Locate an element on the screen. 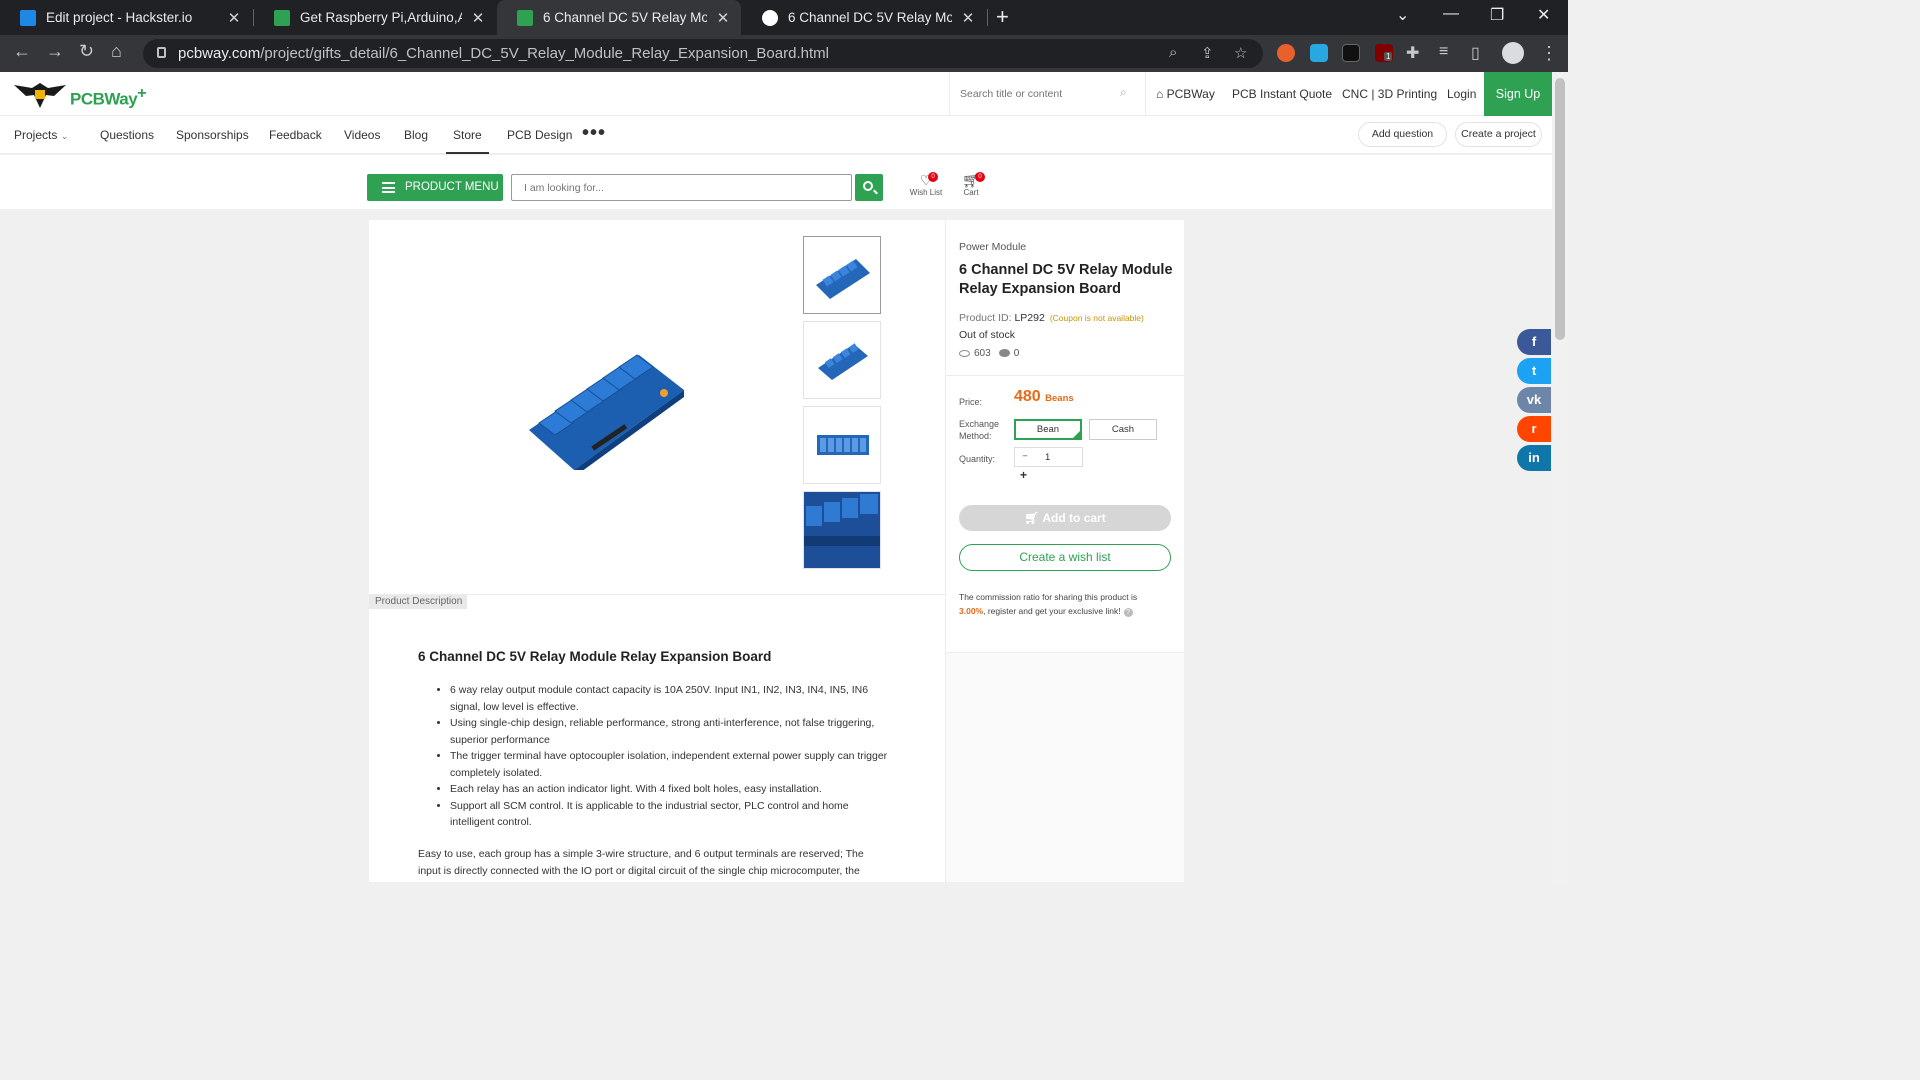 The image size is (1920, 1080). extension-honey-icon is located at coordinates (1286, 53).